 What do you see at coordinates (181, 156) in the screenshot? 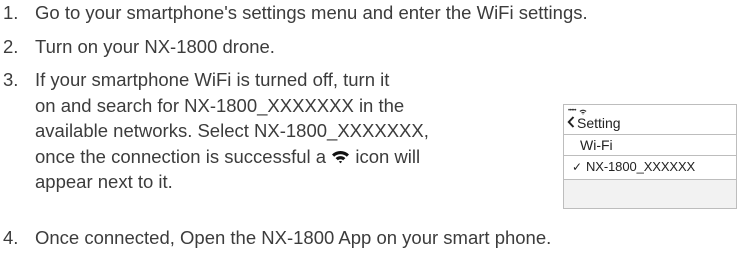
I see `step-text-fragment: once the connection is successful a` at bounding box center [181, 156].